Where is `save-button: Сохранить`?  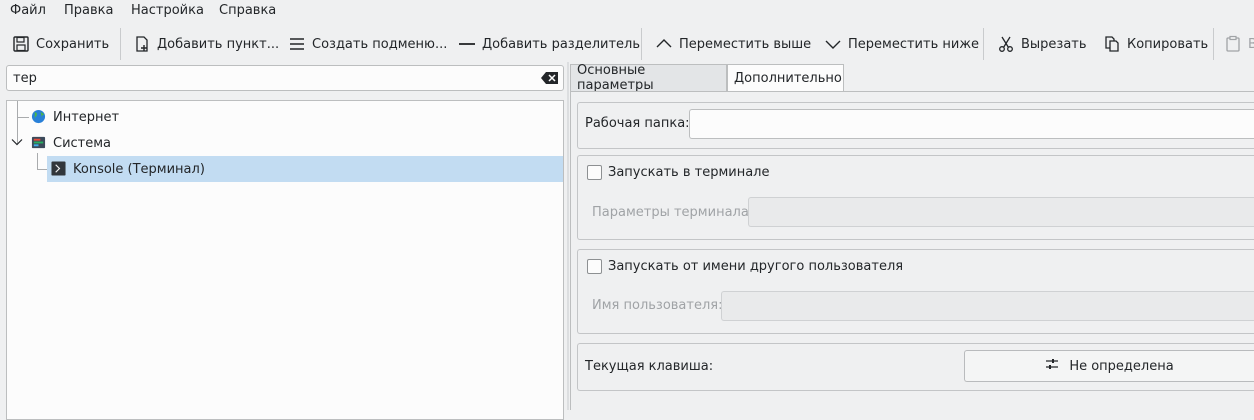 save-button: Сохранить is located at coordinates (60, 44).